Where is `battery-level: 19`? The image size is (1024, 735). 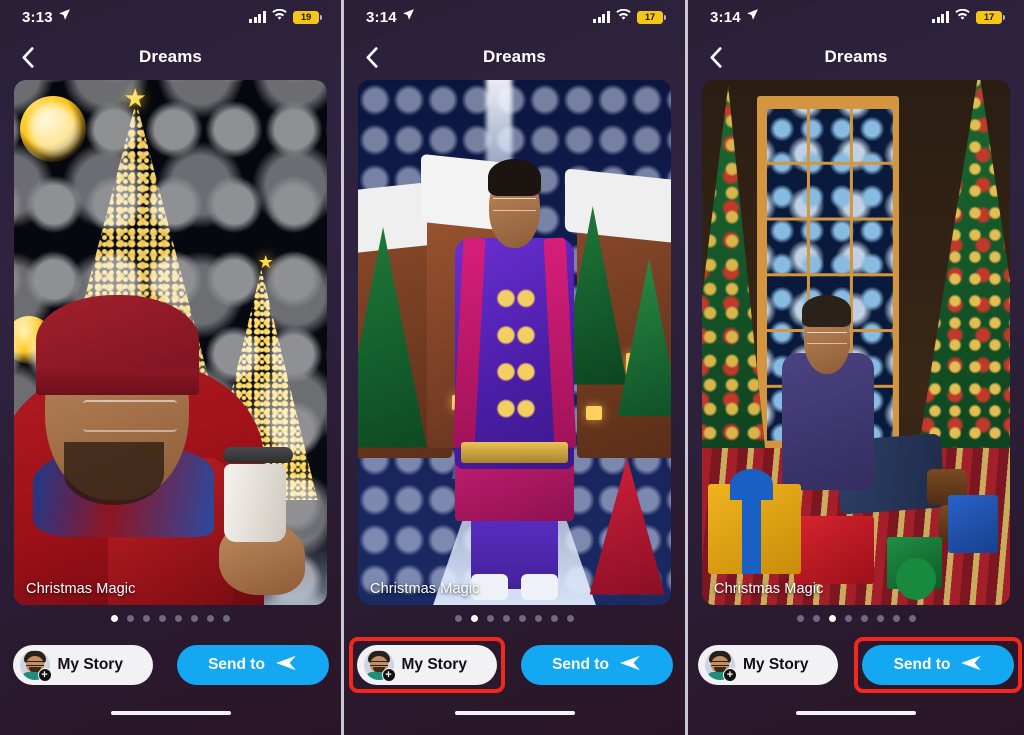 battery-level: 19 is located at coordinates (306, 17).